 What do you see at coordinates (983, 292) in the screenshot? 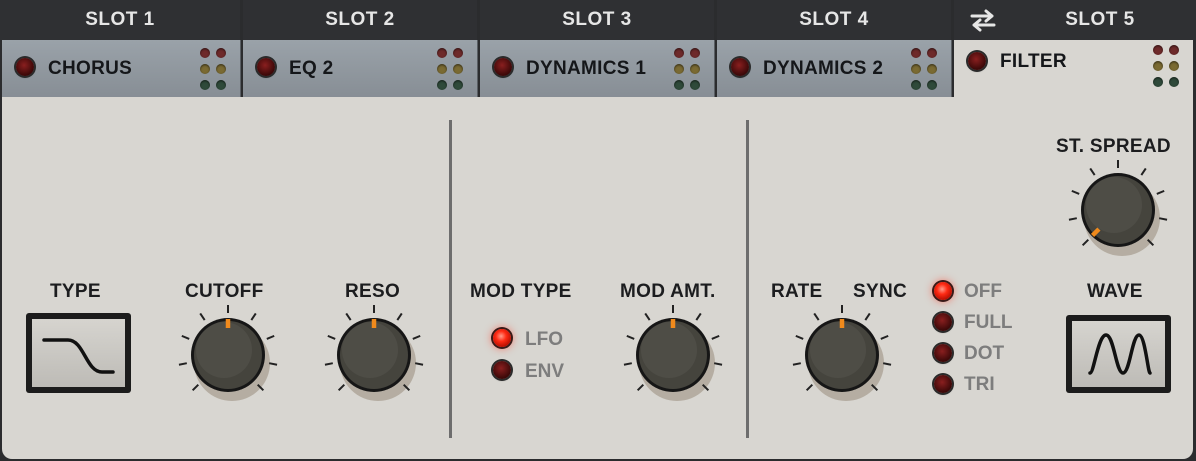
I see `sync-off-label: OFF` at bounding box center [983, 292].